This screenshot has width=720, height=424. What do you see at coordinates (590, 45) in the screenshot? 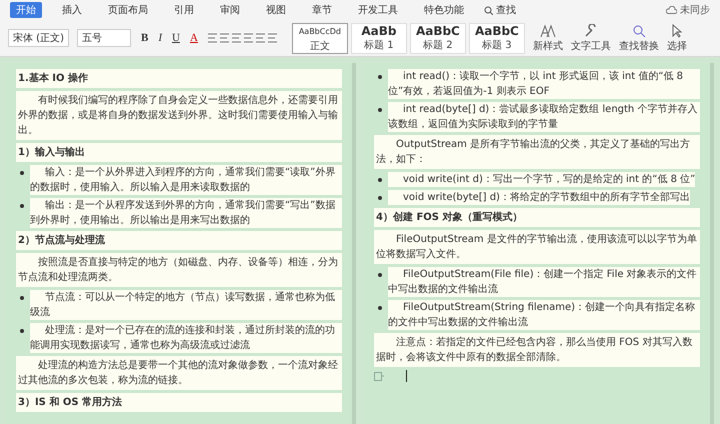
I see `tool-label: 文字工具` at bounding box center [590, 45].